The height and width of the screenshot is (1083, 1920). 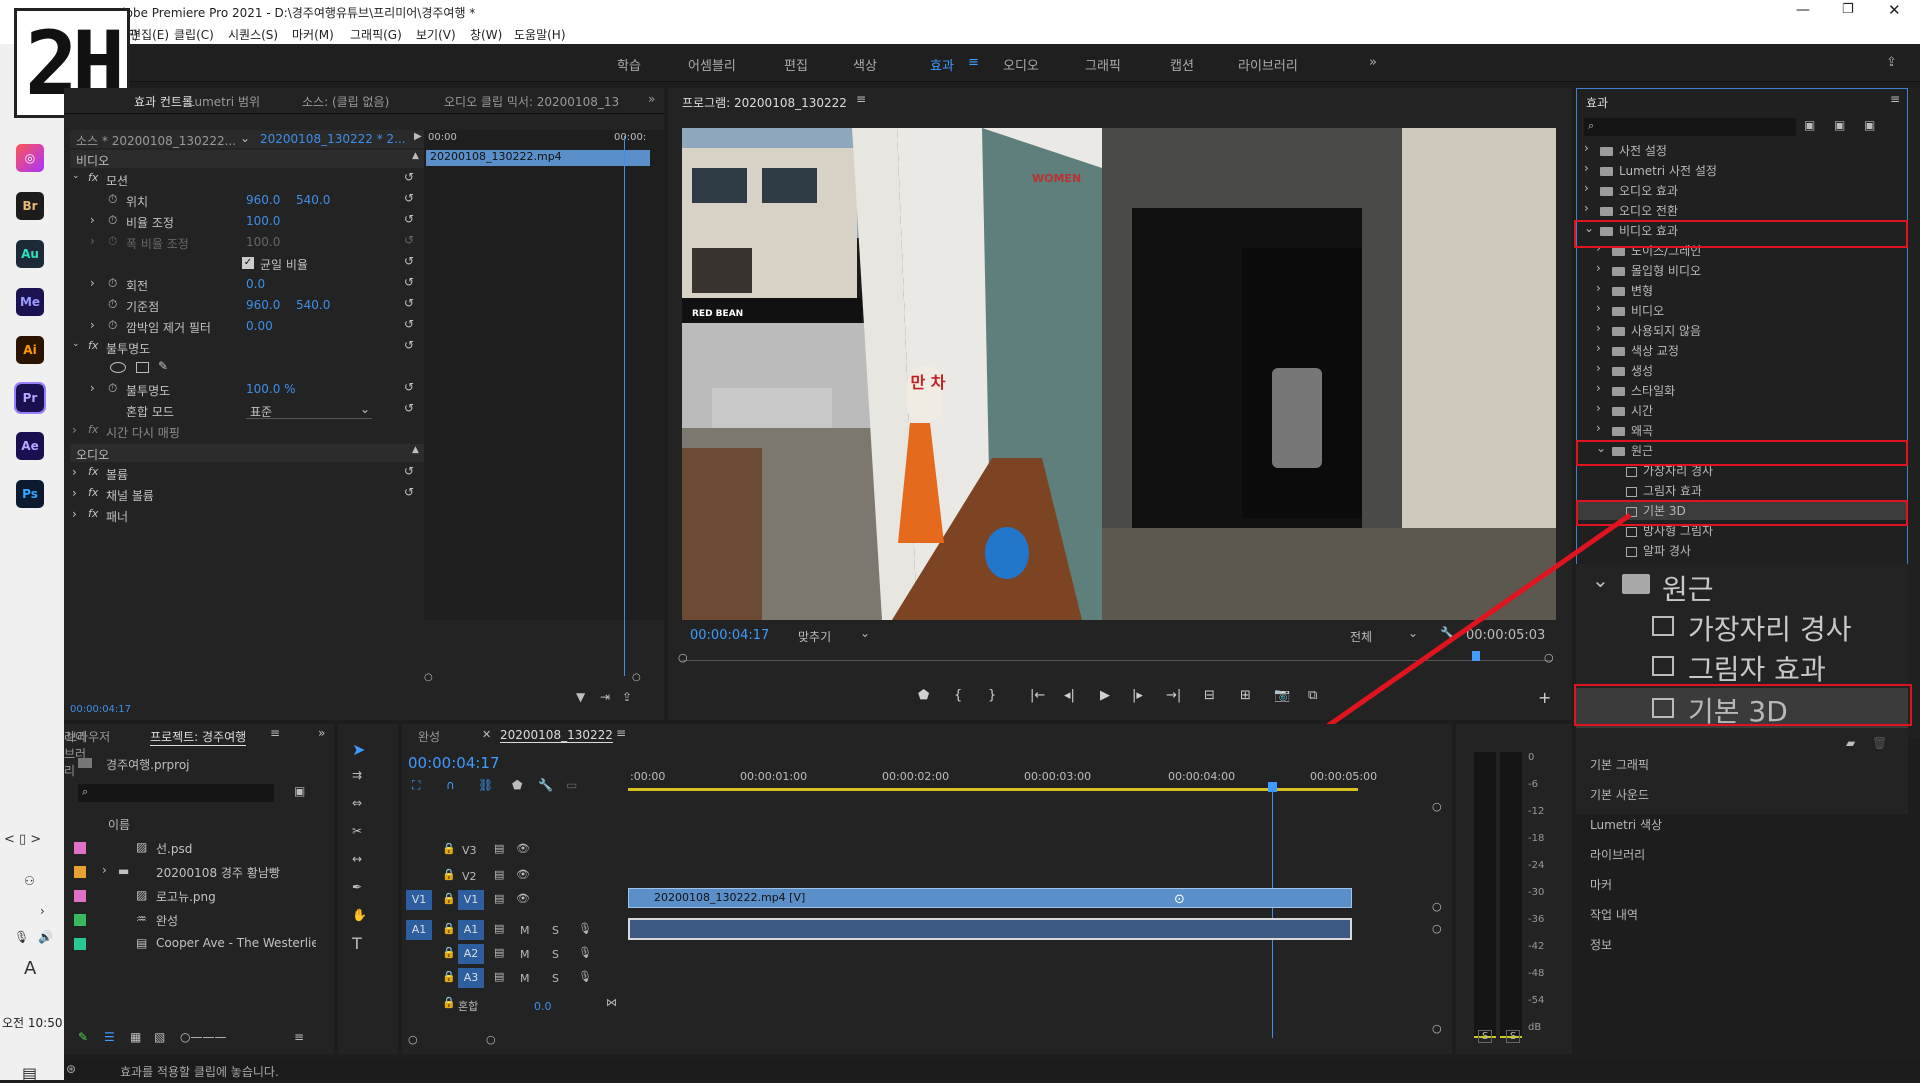 I want to click on menu-edit: 편집(E), so click(x=149, y=34).